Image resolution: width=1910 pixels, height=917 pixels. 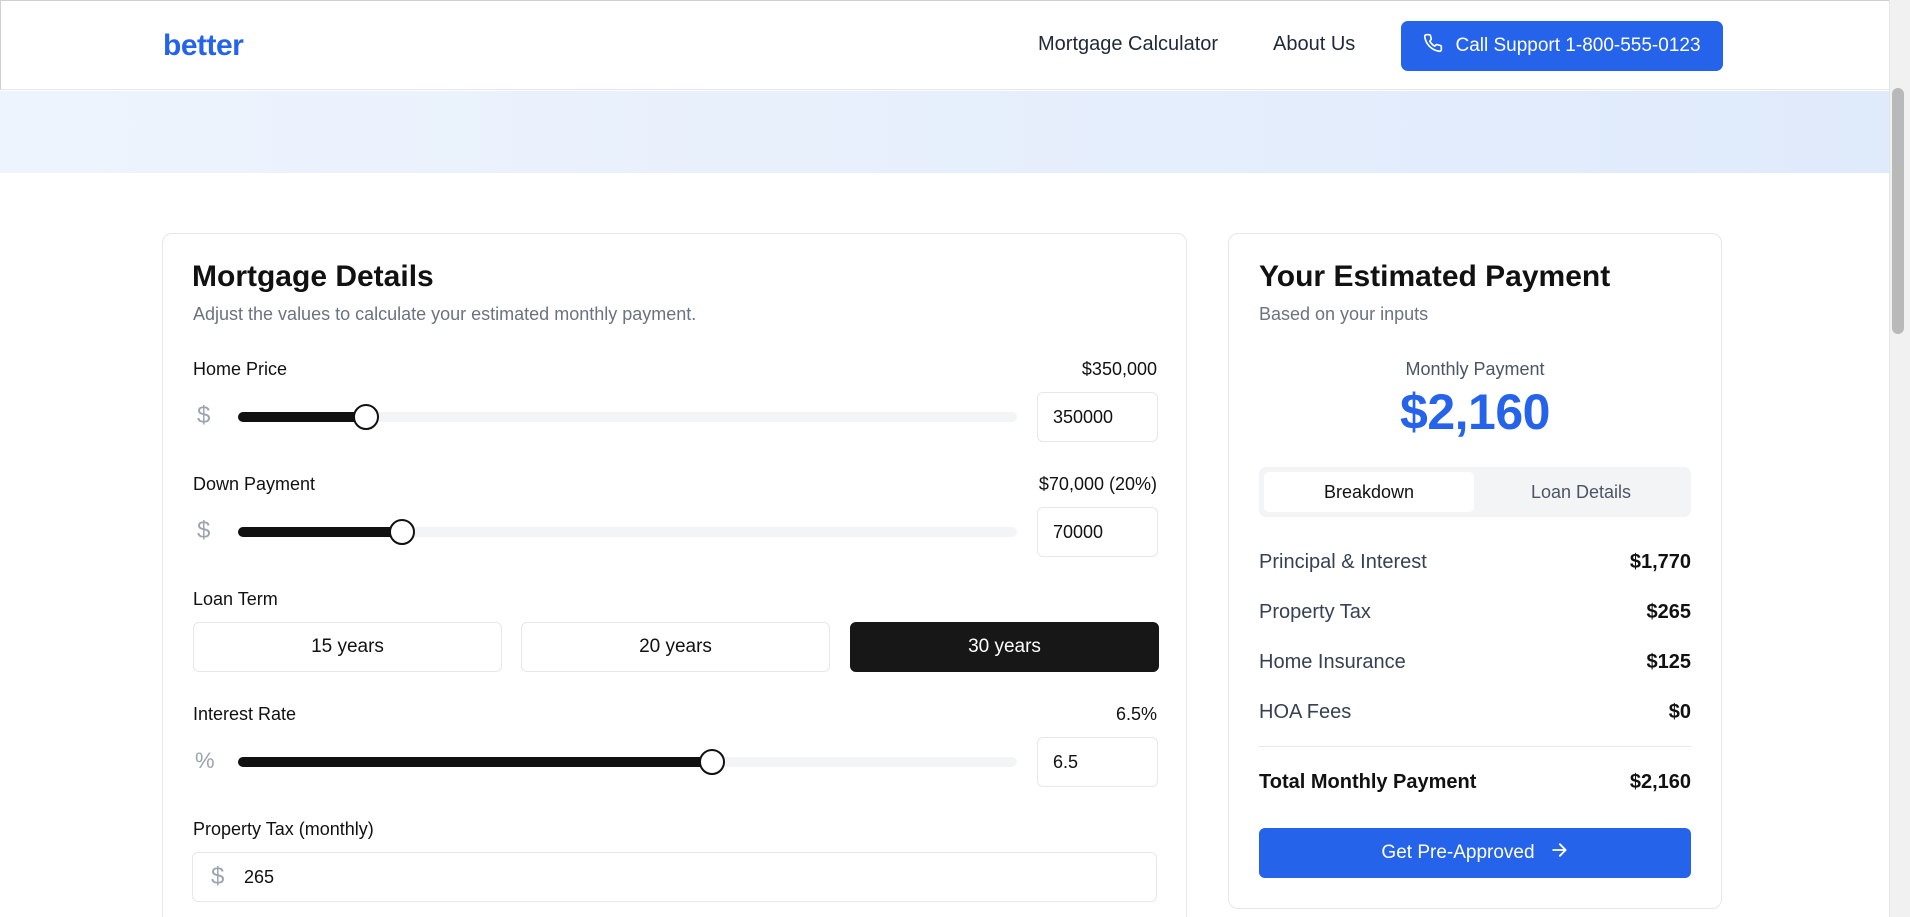 I want to click on down-payment-display: $70,000 (20%), so click(x=1097, y=484).